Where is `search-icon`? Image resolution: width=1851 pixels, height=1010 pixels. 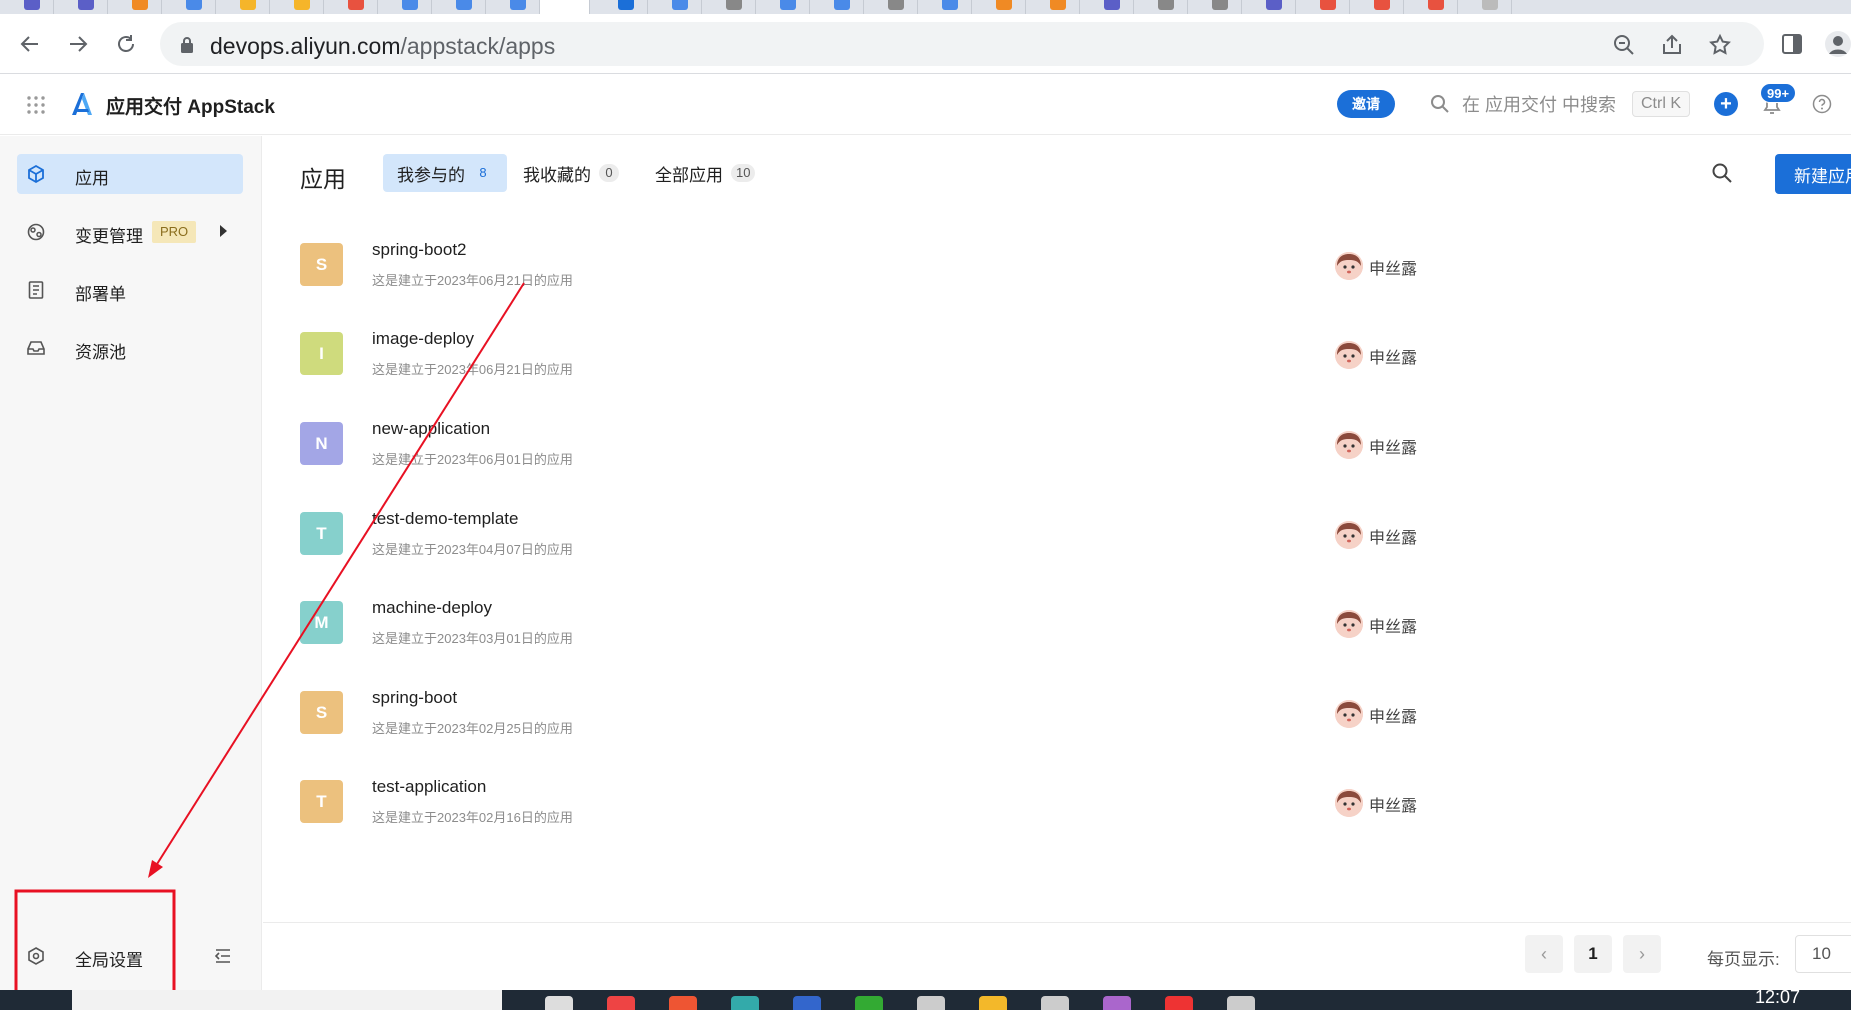
search-icon is located at coordinates (1440, 104).